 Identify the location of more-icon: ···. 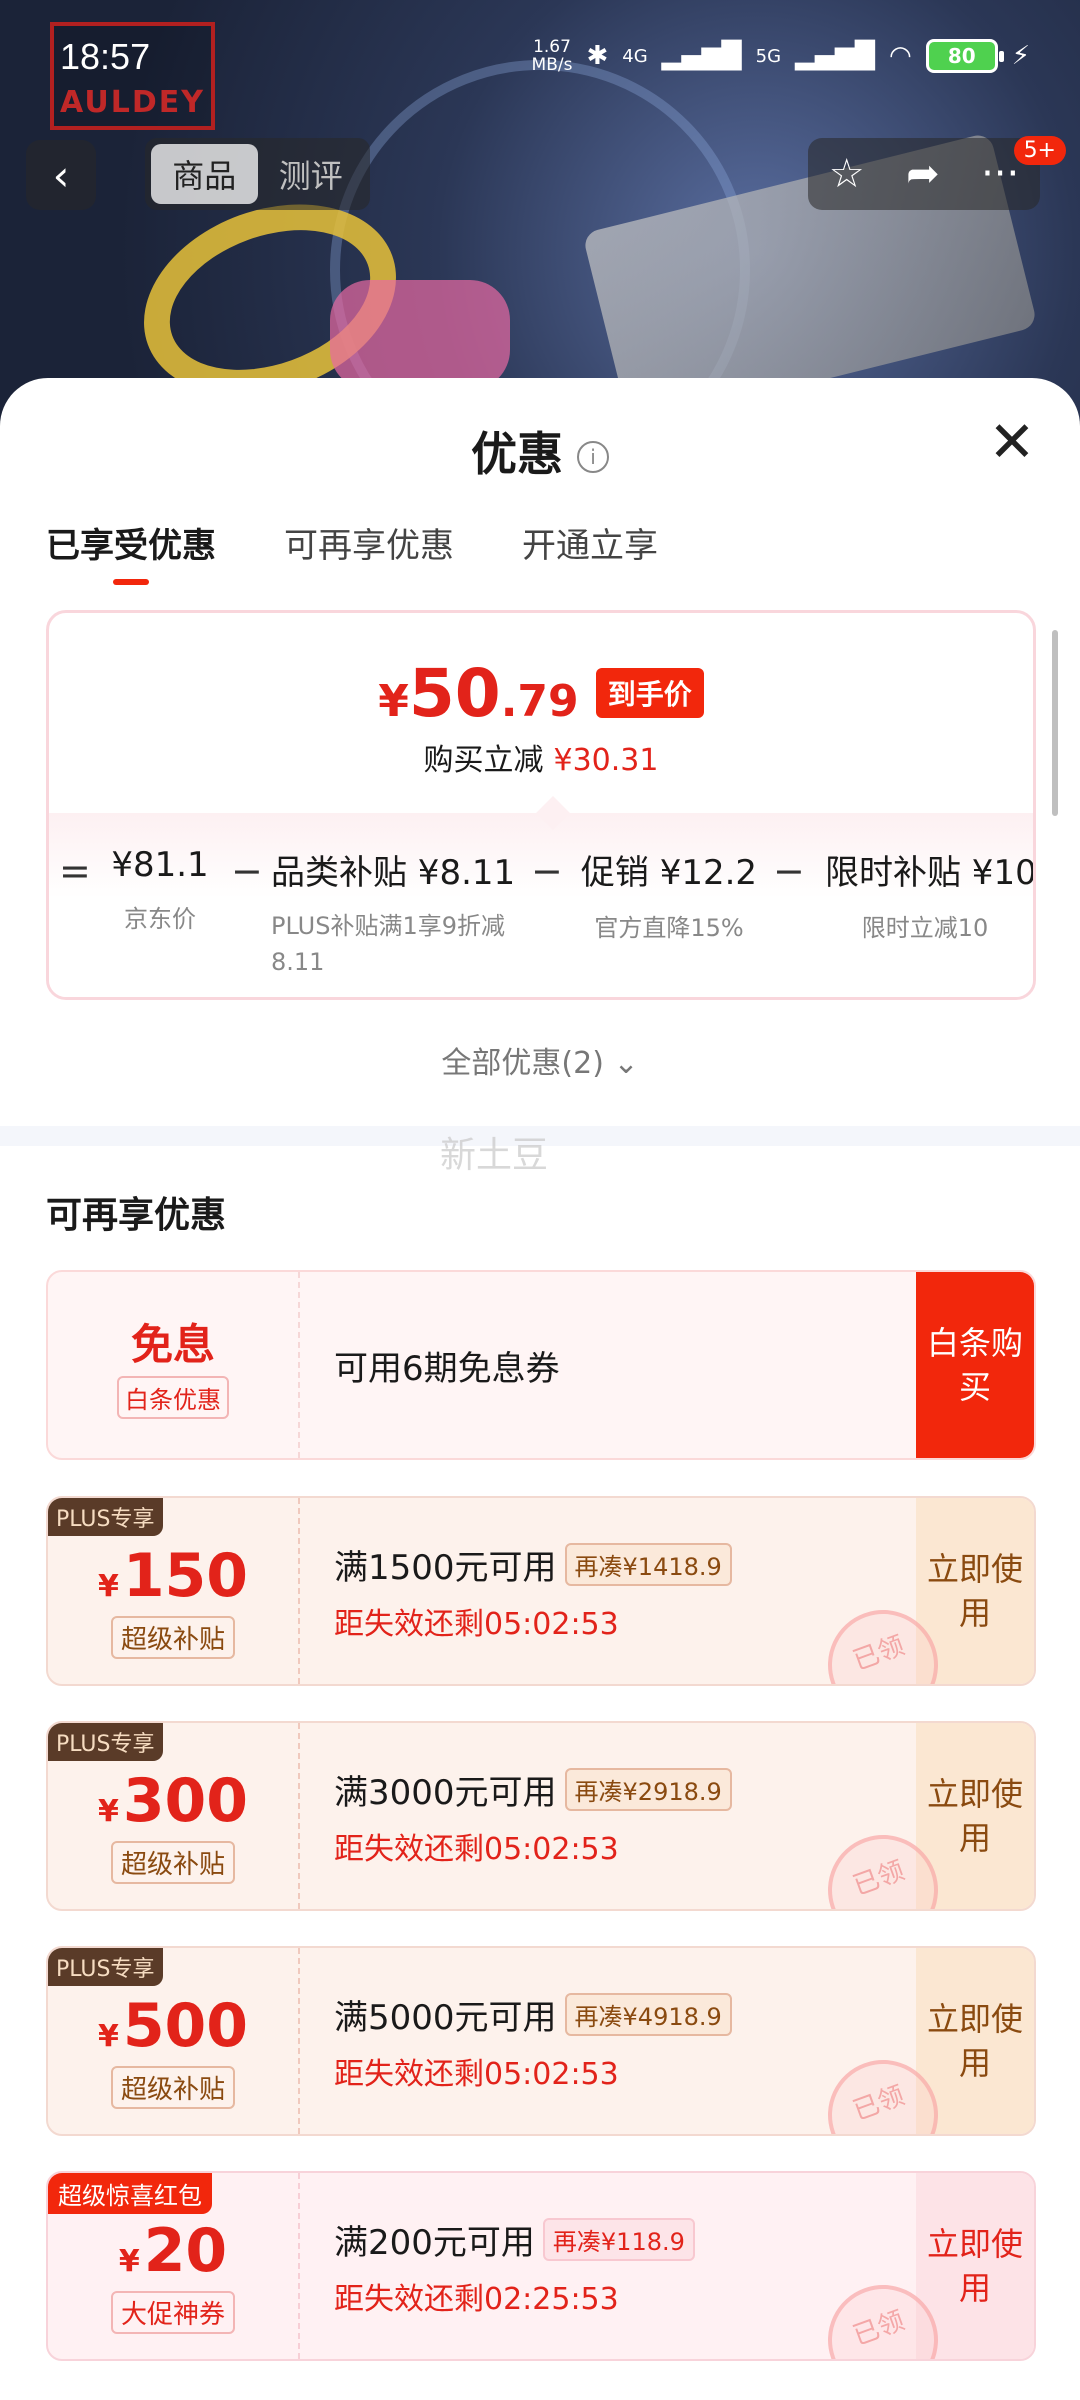
(1000, 174).